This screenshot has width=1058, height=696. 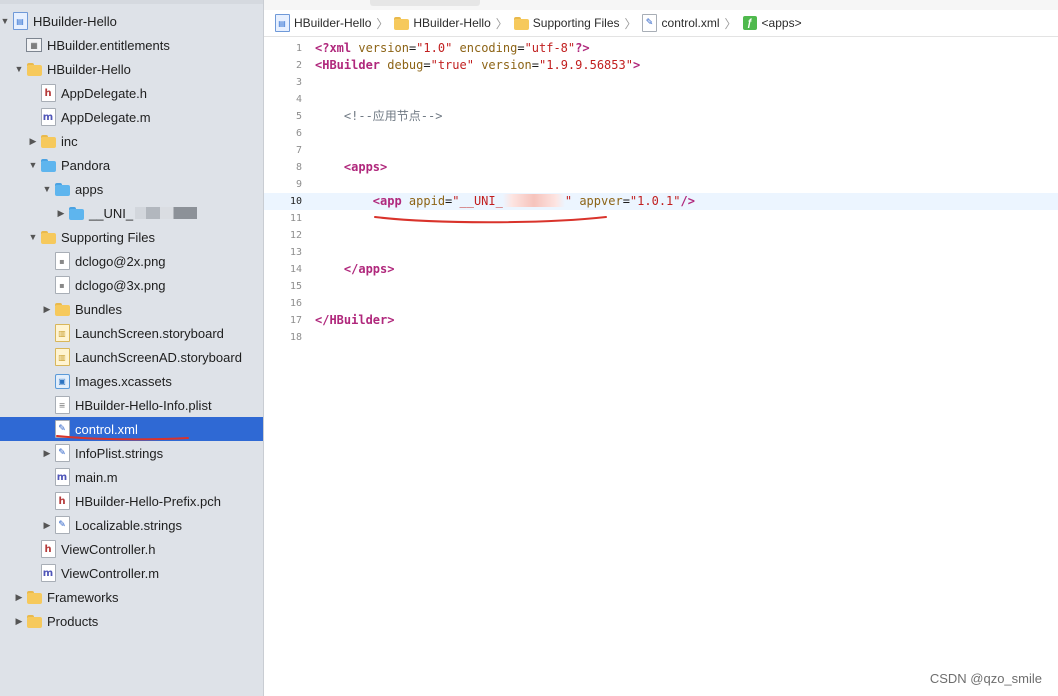 I want to click on code-line: 14 </apps>, so click(x=661, y=269).